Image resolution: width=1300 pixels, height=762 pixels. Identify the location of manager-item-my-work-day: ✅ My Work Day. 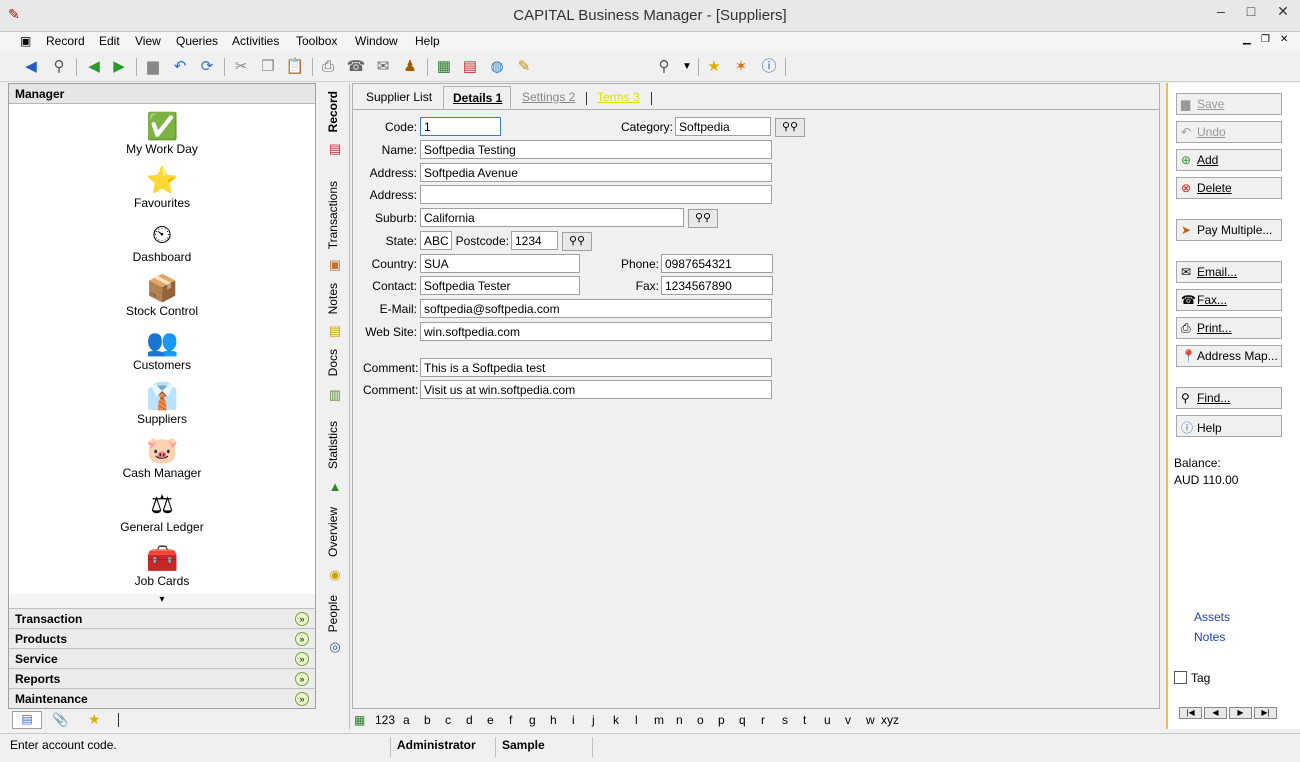
(162, 133).